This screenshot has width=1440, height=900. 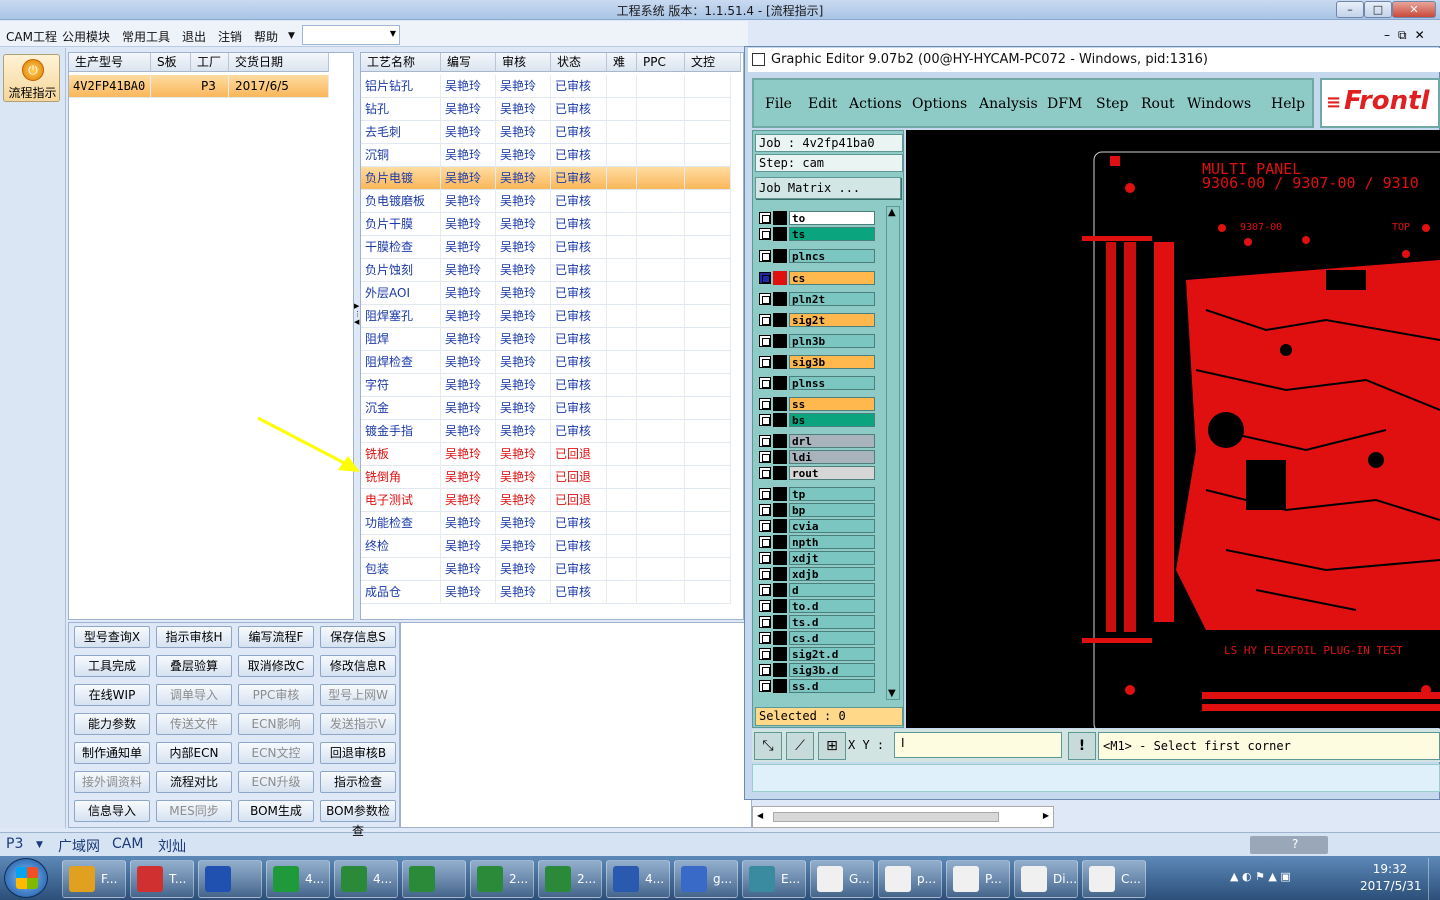 What do you see at coordinates (817, 638) in the screenshot?
I see `layer-row: cs.d` at bounding box center [817, 638].